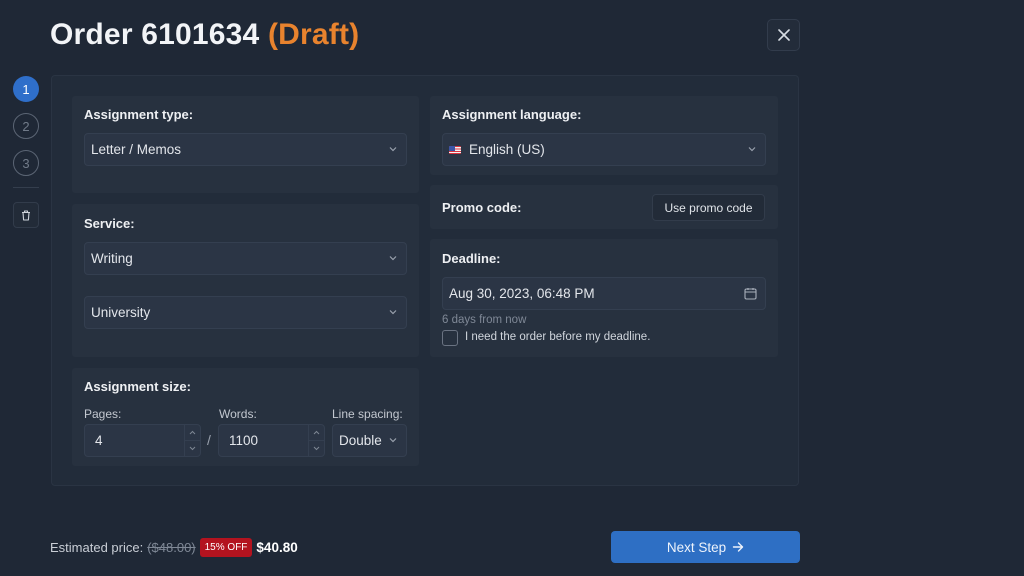 The width and height of the screenshot is (1024, 576). I want to click on original-price: ($48.00), so click(171, 547).